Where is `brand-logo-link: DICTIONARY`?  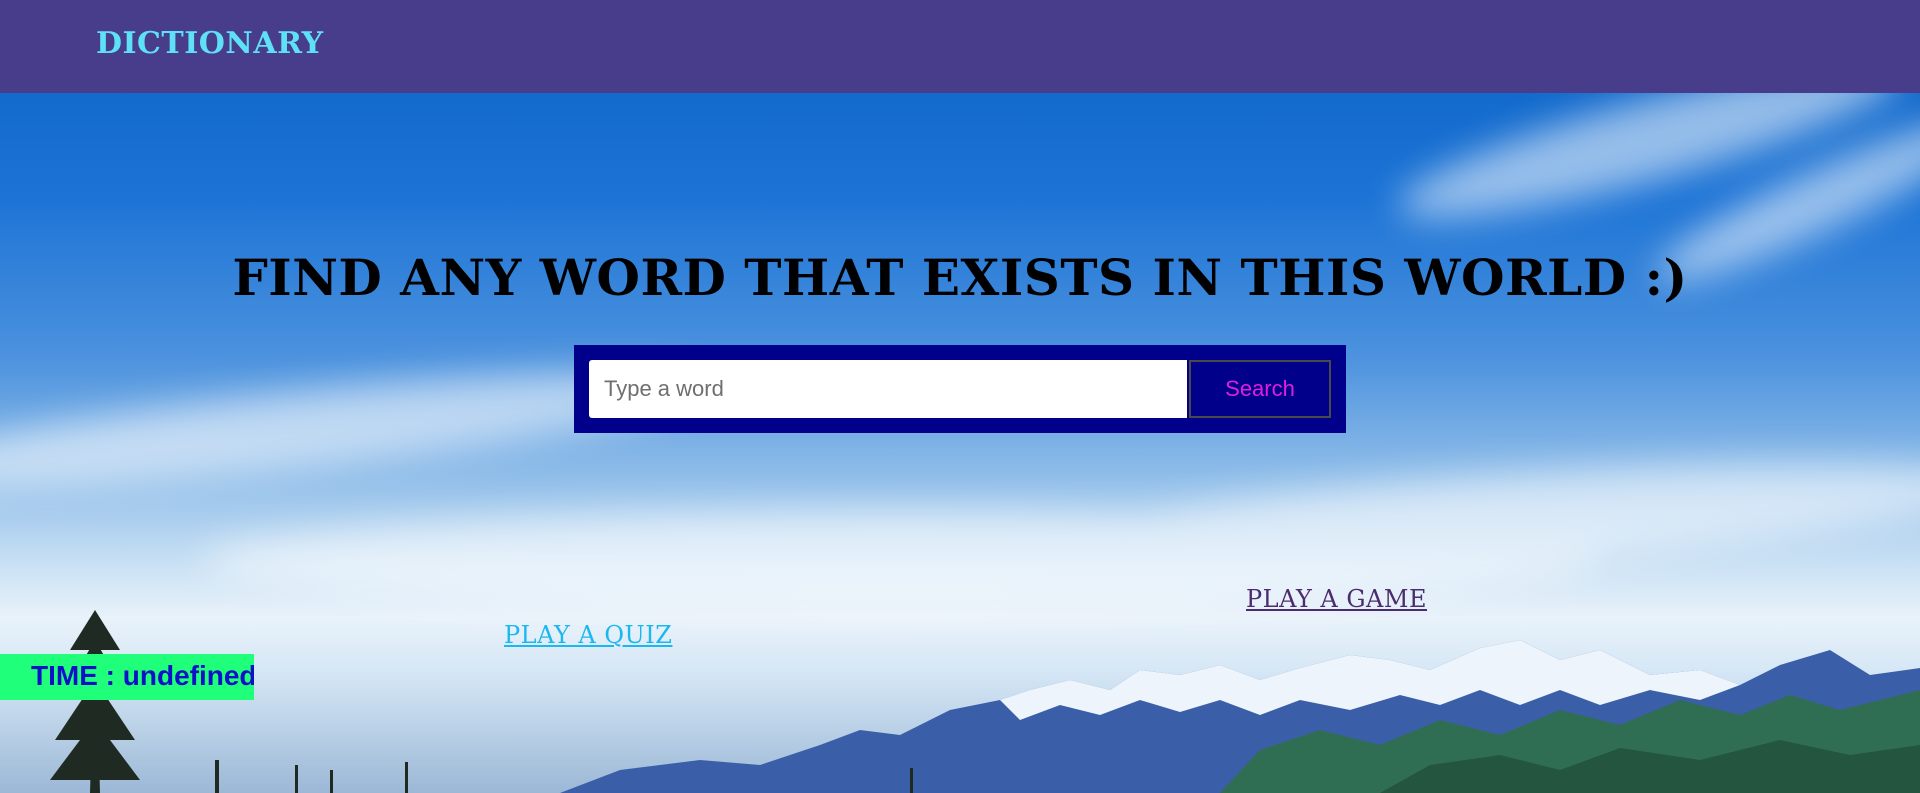 brand-logo-link: DICTIONARY is located at coordinates (210, 43).